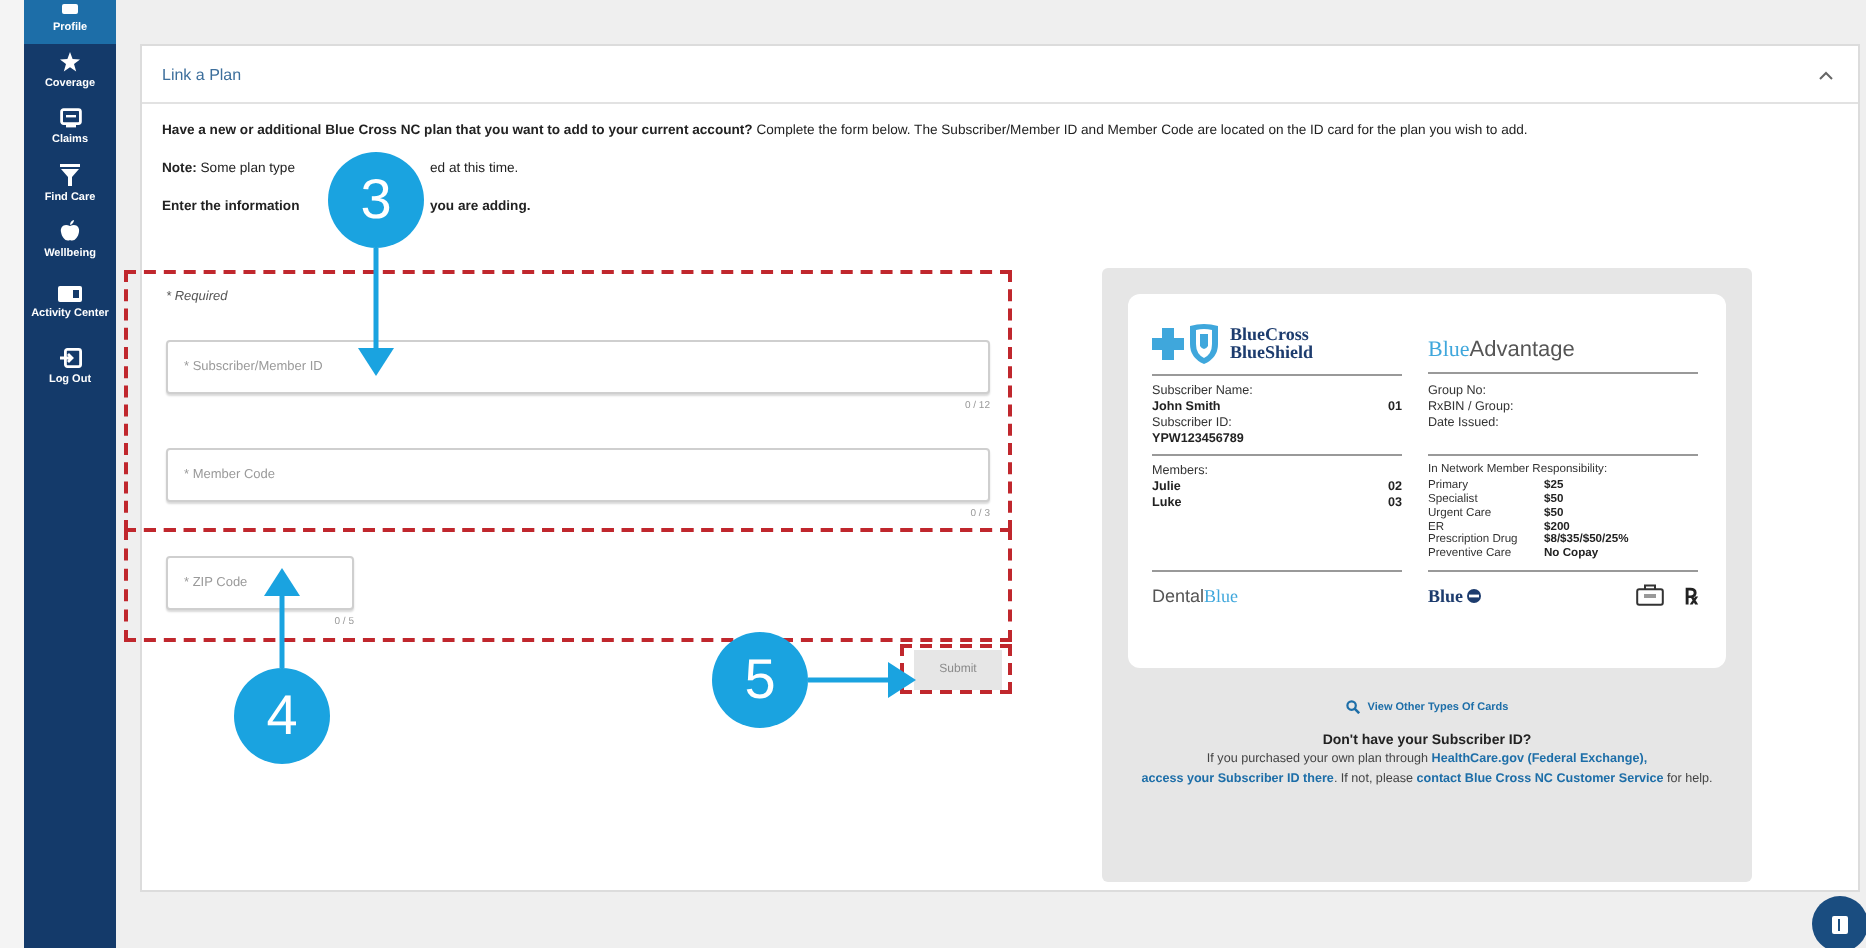 The width and height of the screenshot is (1866, 948). I want to click on panel-title: Link a Plan, so click(202, 74).